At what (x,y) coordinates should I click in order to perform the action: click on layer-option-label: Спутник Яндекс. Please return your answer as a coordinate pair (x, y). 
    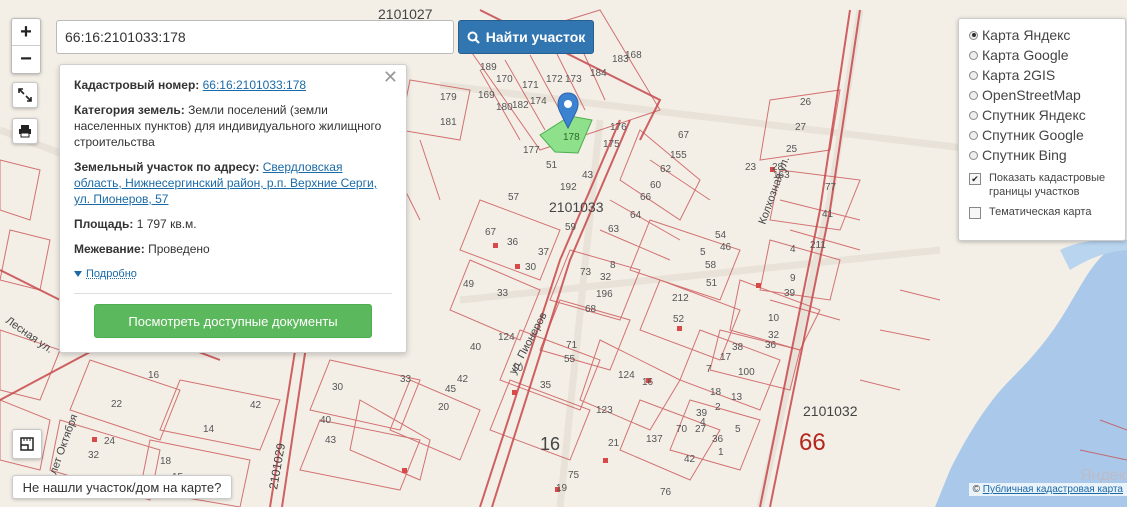
    Looking at the image, I should click on (1034, 115).